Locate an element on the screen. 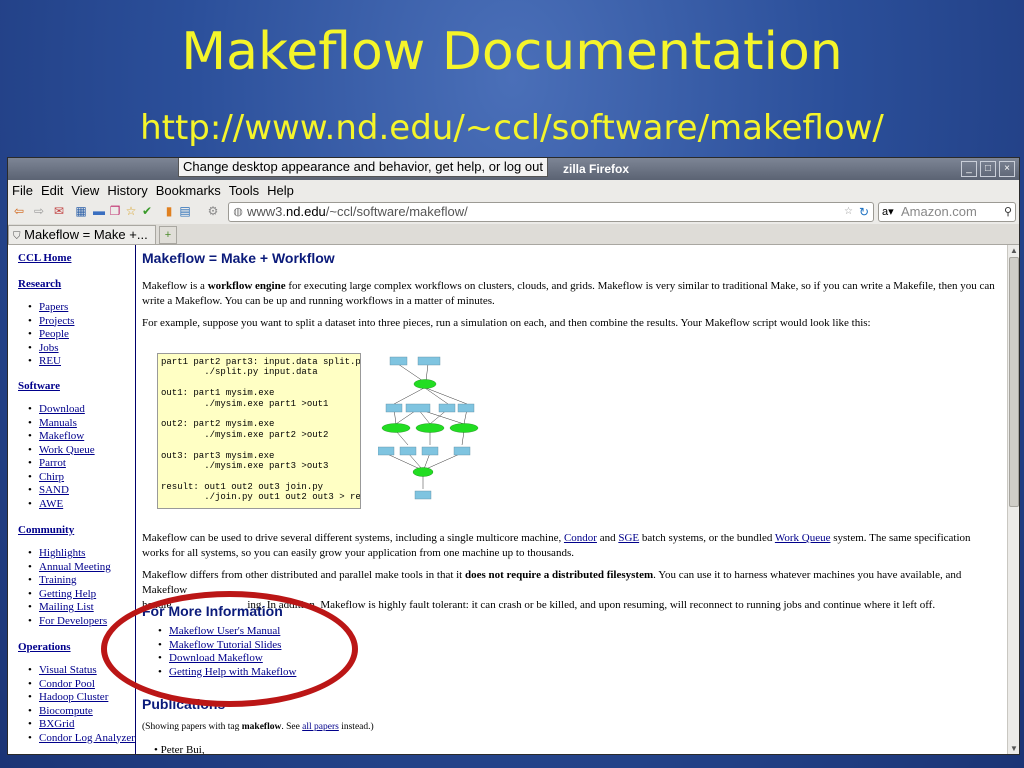 Image resolution: width=1024 pixels, height=768 pixels. menu-file: File is located at coordinates (22, 190).